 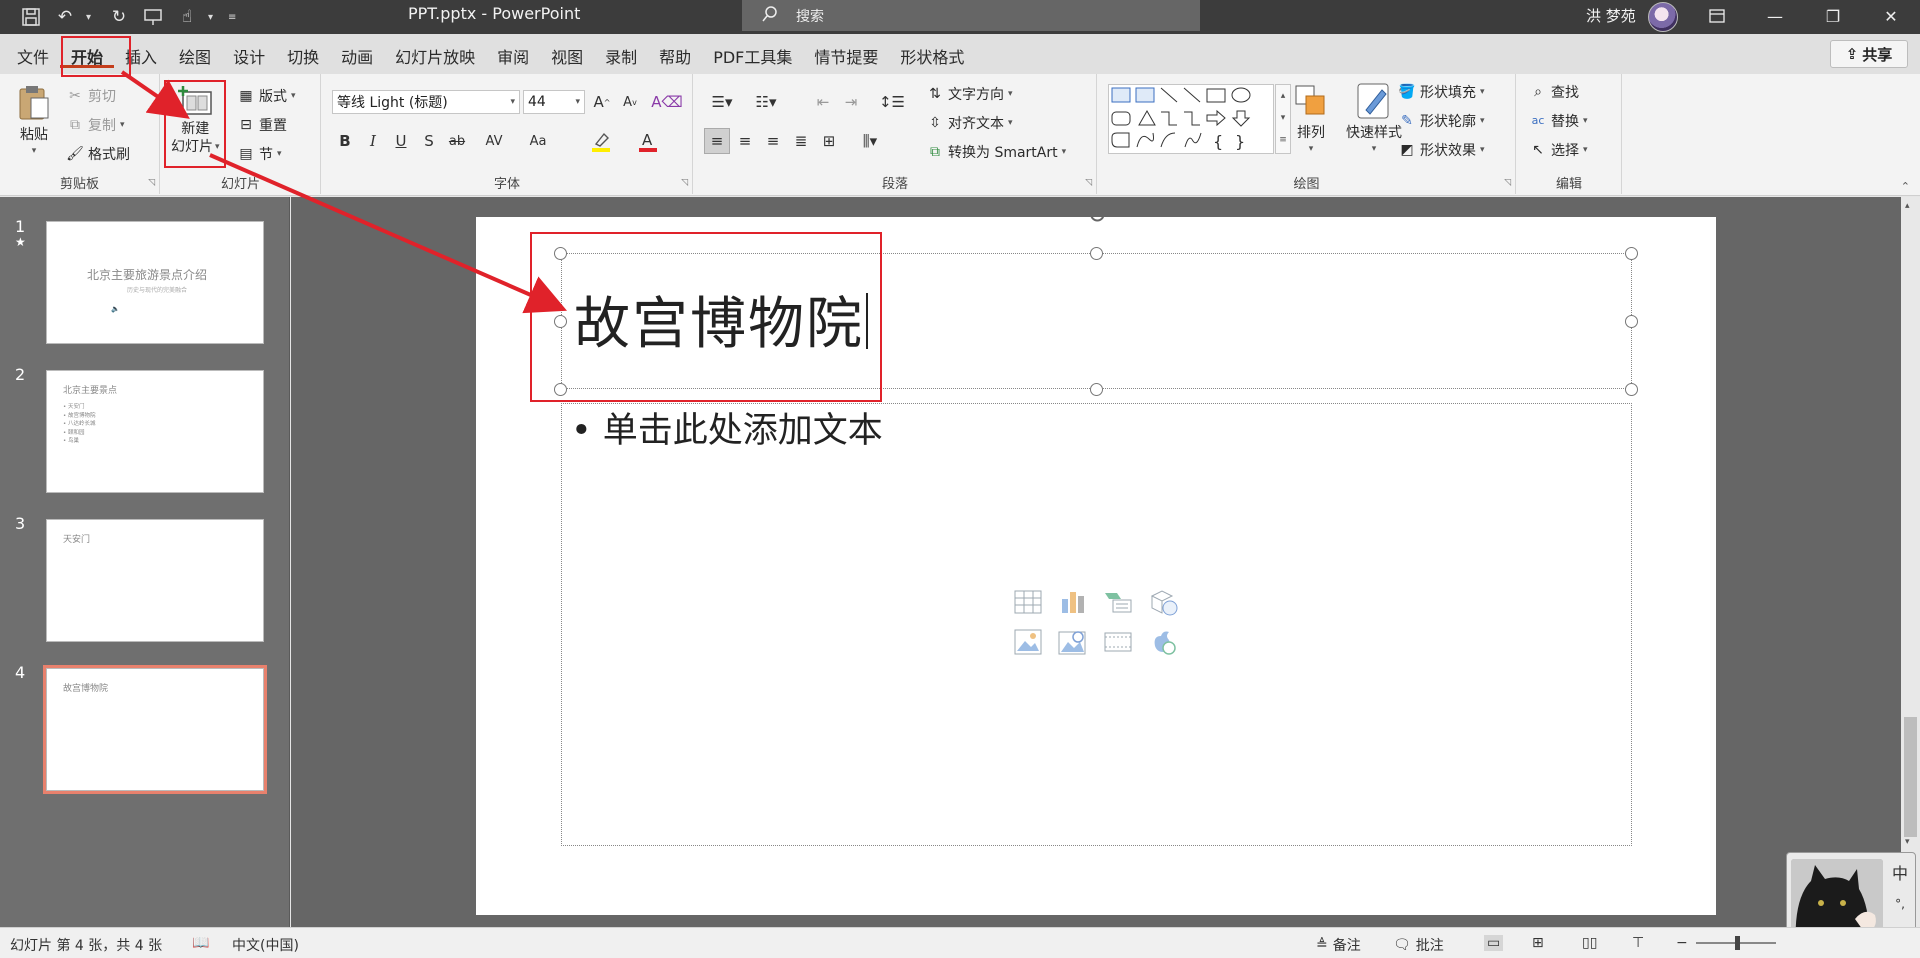 I want to click on zoom-slider-thumb, so click(x=1737, y=943).